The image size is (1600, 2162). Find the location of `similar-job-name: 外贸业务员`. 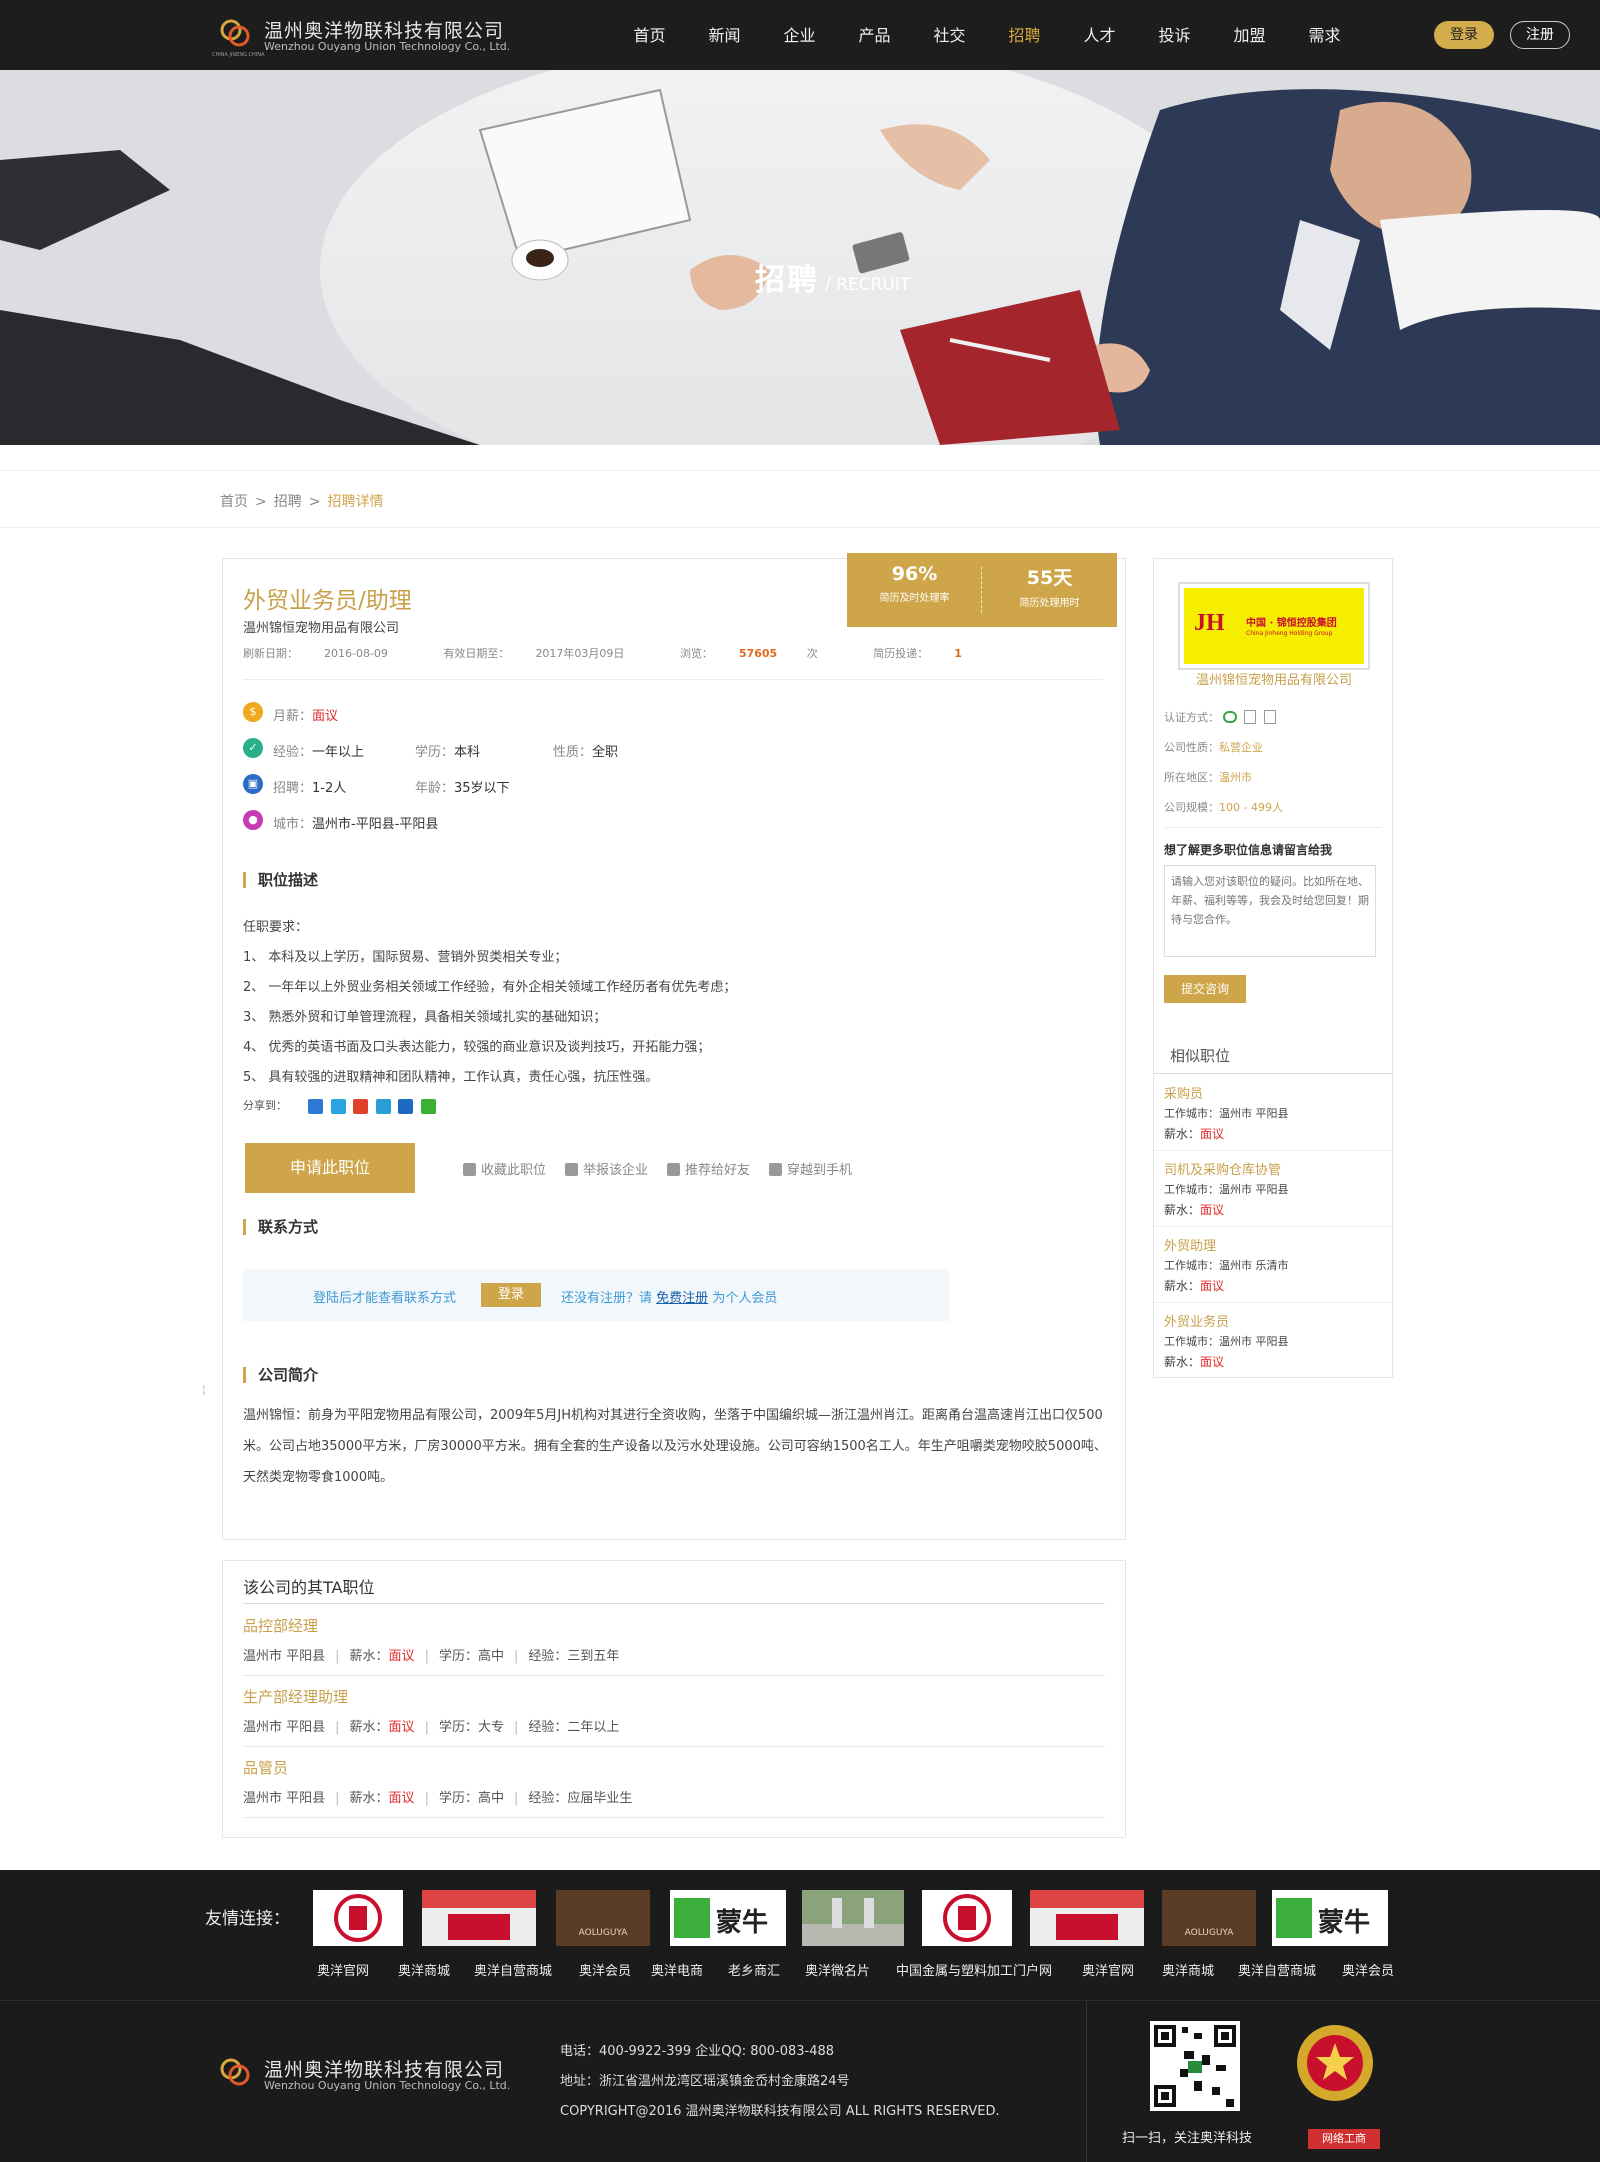

similar-job-name: 外贸业务员 is located at coordinates (1196, 1320).